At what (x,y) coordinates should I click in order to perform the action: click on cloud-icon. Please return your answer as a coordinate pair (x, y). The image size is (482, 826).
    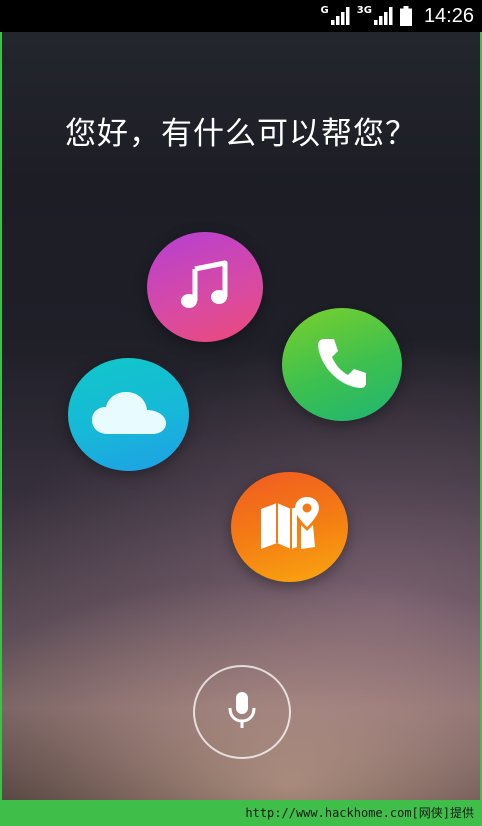
    Looking at the image, I should click on (129, 415).